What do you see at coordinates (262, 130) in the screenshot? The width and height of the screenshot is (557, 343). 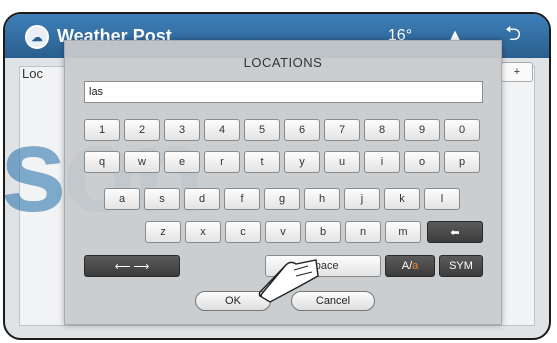 I see `key-5: 5` at bounding box center [262, 130].